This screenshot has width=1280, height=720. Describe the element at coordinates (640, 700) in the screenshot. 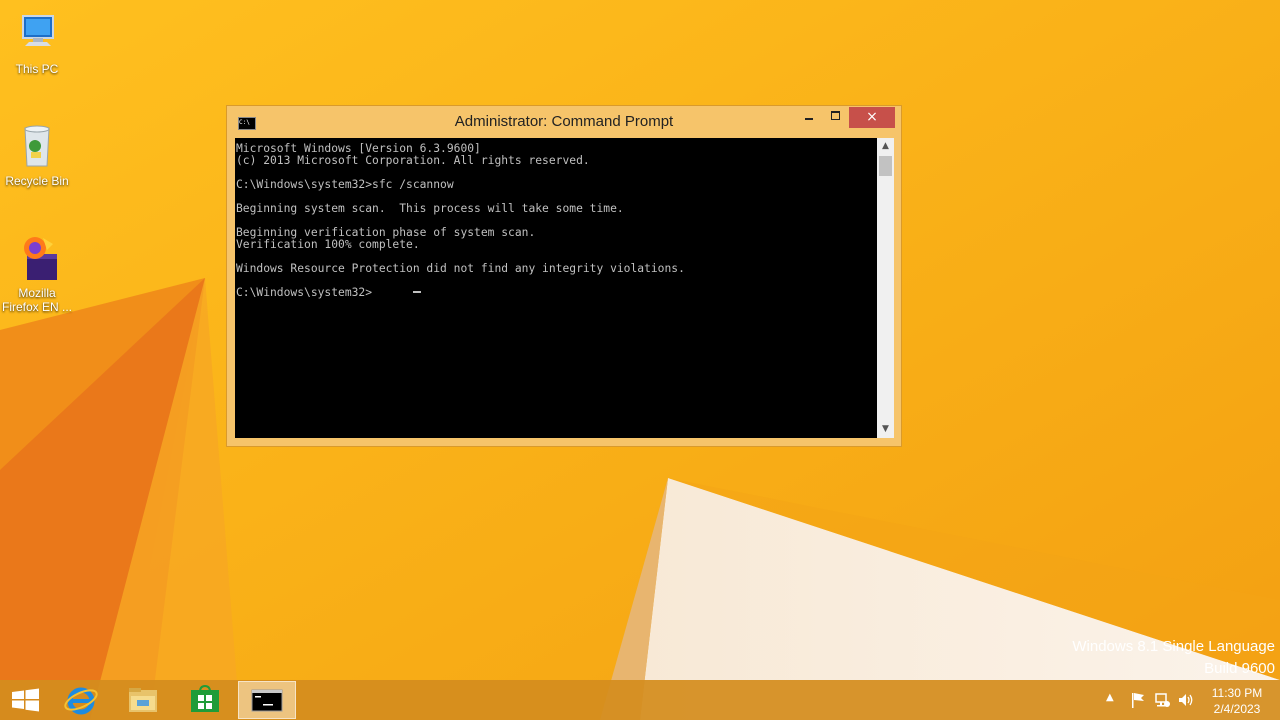

I see `taskbar: ▲ 11:30 PM 2/4/2023` at that location.